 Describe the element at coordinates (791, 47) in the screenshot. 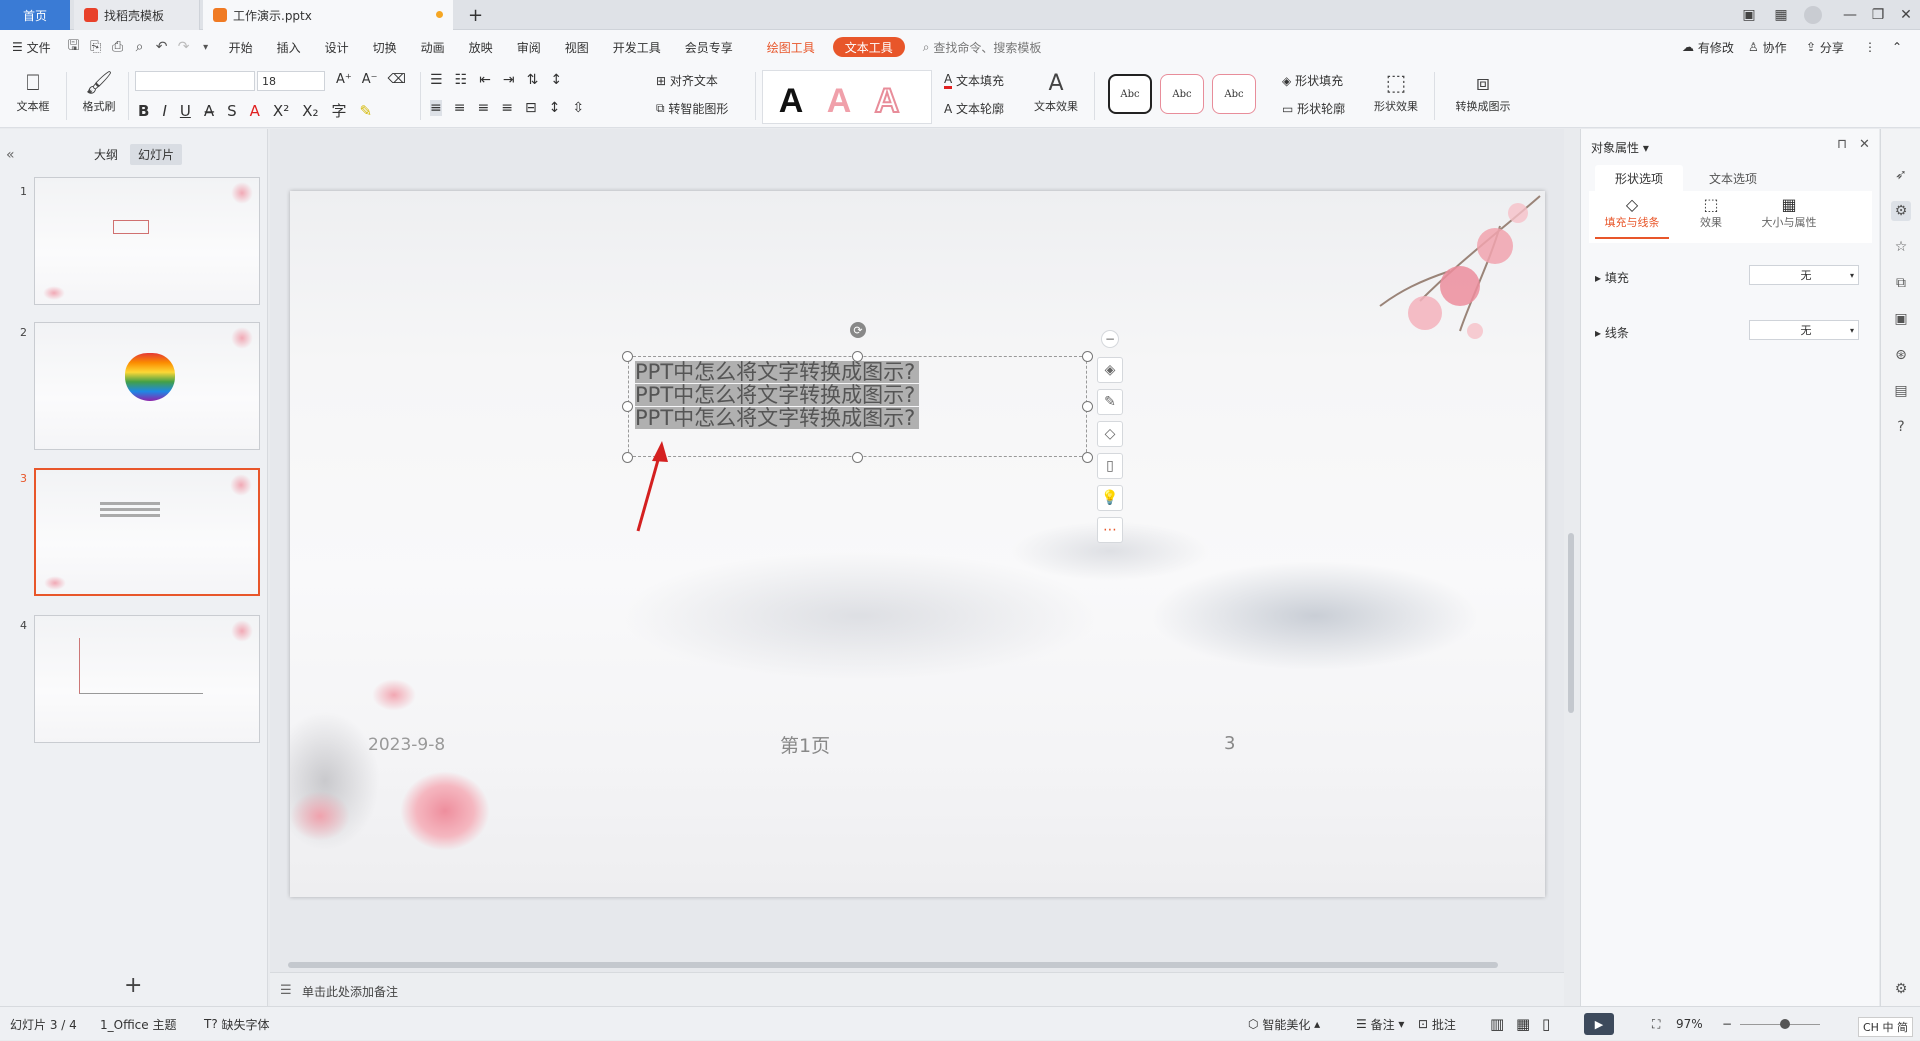

I see `menu-draw-tool: 绘图工具` at that location.